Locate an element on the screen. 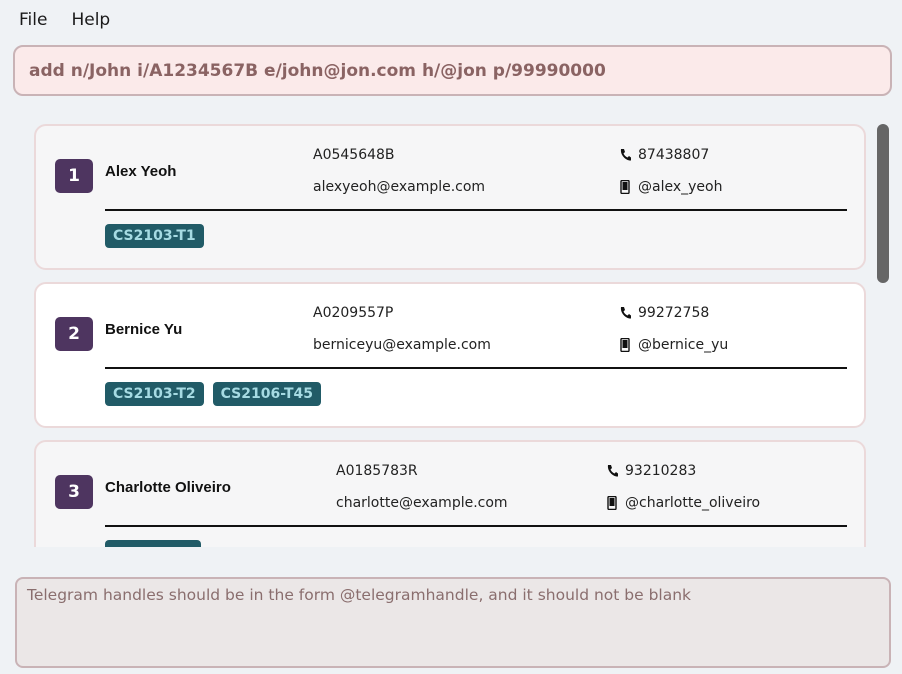 Image resolution: width=902 pixels, height=674 pixels. person-student-id: A0545648B is located at coordinates (354, 155).